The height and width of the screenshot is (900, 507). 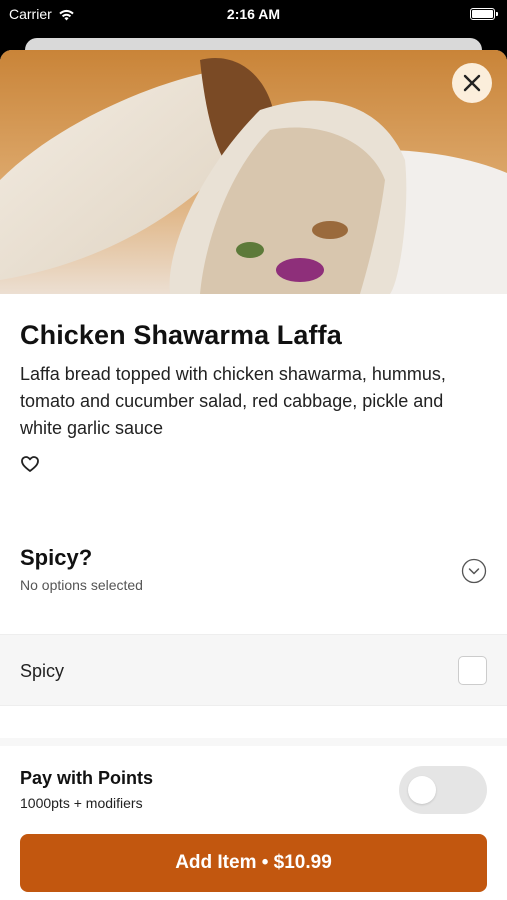 What do you see at coordinates (181, 335) in the screenshot?
I see `item-title: Chicken Shawarma Laffa` at bounding box center [181, 335].